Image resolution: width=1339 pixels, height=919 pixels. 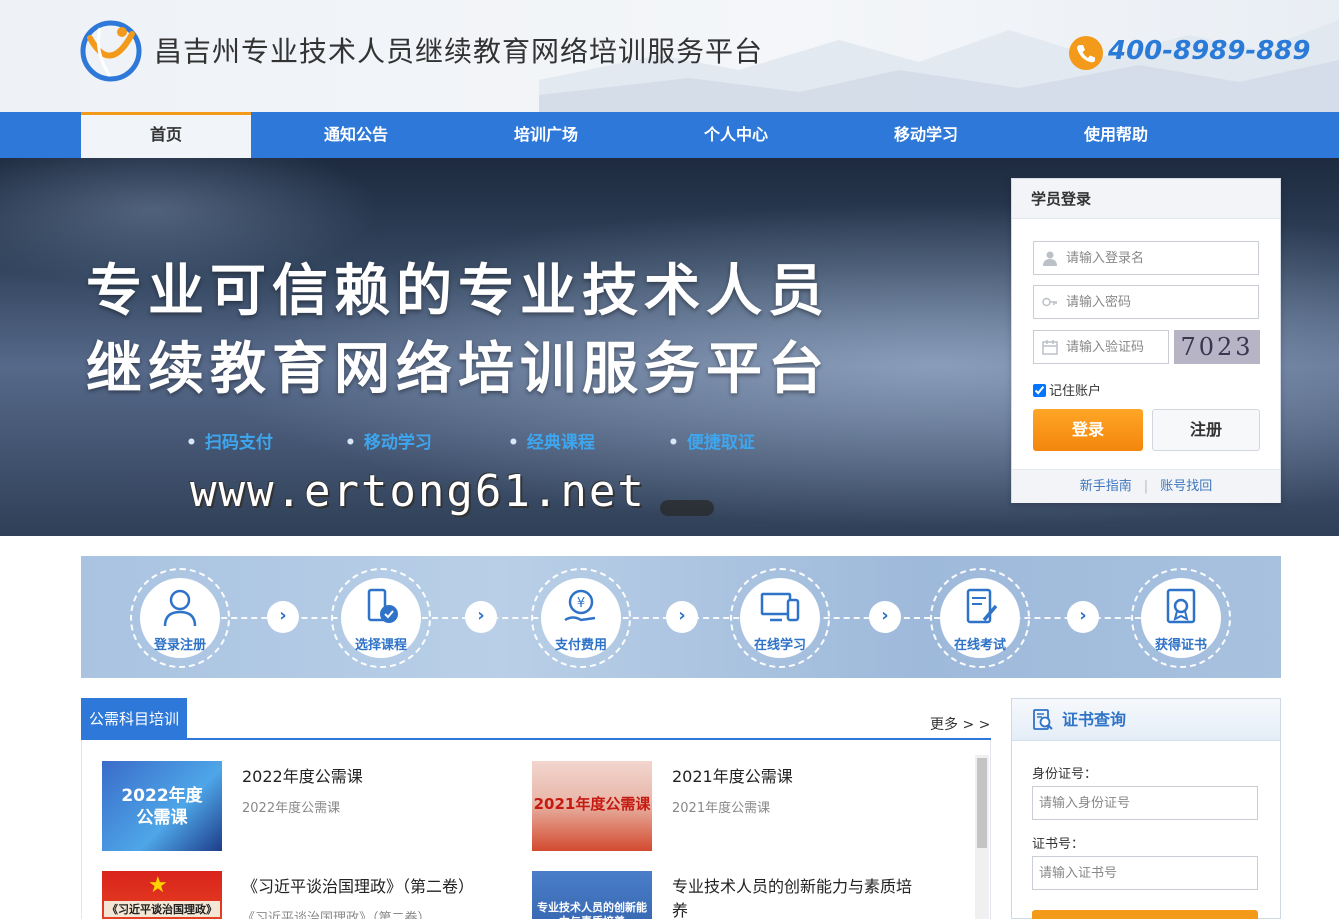 I want to click on banner-feature: 便捷取证, so click(x=711, y=440).